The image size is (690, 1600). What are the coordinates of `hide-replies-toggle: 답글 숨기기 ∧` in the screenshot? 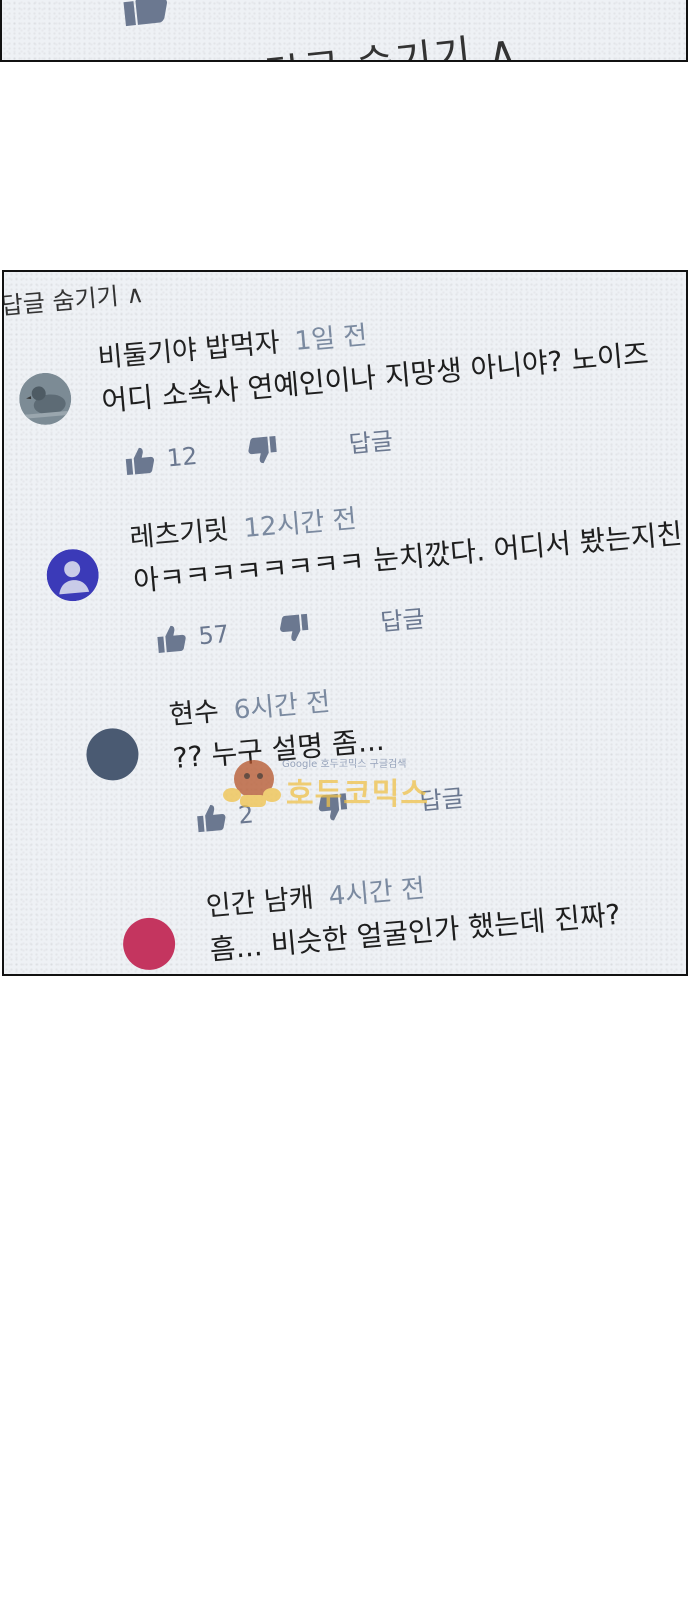 It's located at (74, 297).